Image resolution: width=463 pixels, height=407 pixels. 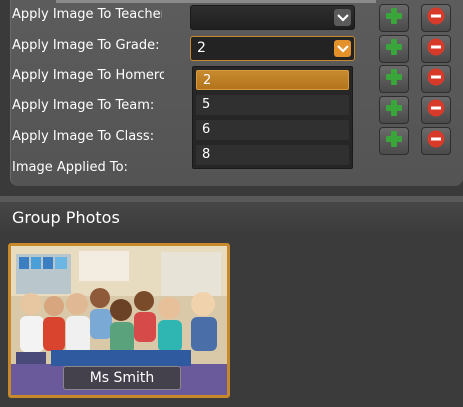 What do you see at coordinates (87, 14) in the screenshot?
I see `teacher-label: Apply Image To Teacher:` at bounding box center [87, 14].